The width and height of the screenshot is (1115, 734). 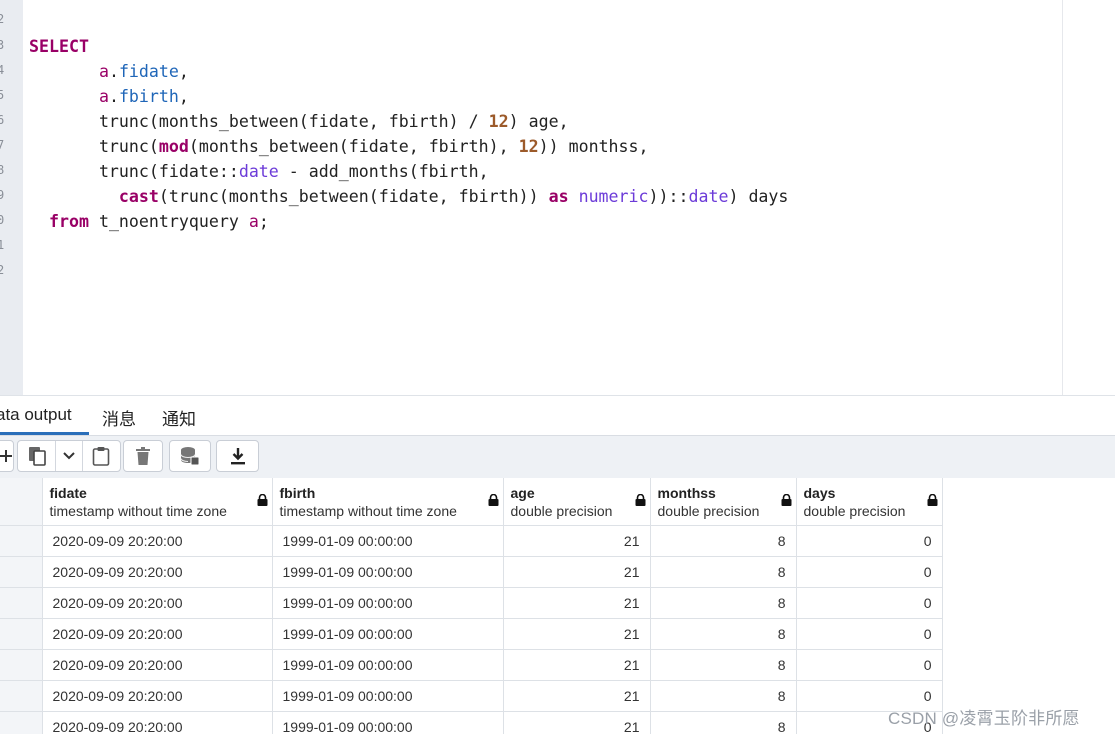 I want to click on download-button, so click(x=237, y=456).